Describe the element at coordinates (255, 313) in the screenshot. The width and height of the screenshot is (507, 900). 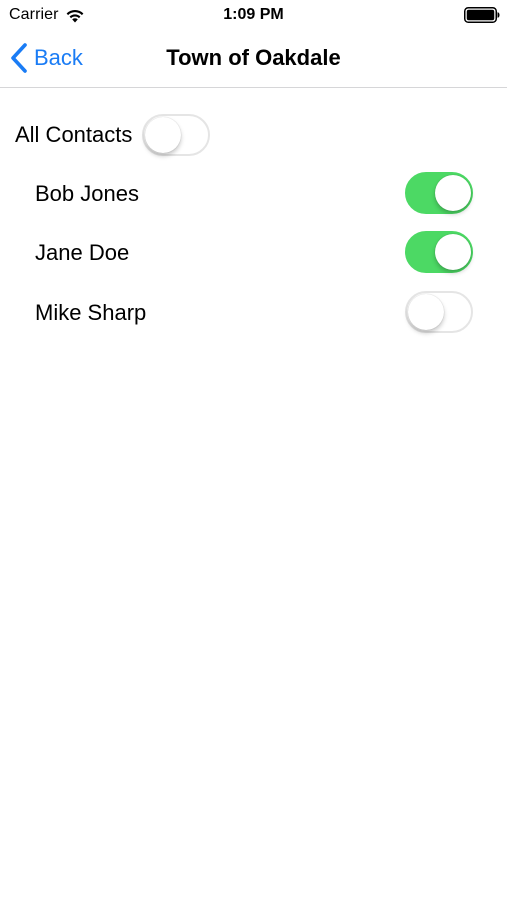
I see `contact-row-mike-sharp: Mike Sharp` at that location.